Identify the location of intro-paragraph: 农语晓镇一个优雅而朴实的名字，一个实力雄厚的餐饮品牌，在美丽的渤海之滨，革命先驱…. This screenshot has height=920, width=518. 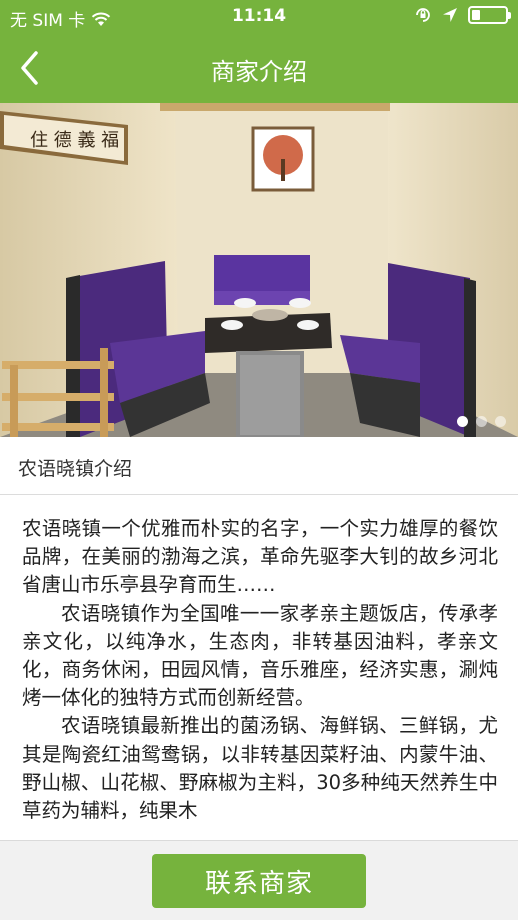
(260, 557).